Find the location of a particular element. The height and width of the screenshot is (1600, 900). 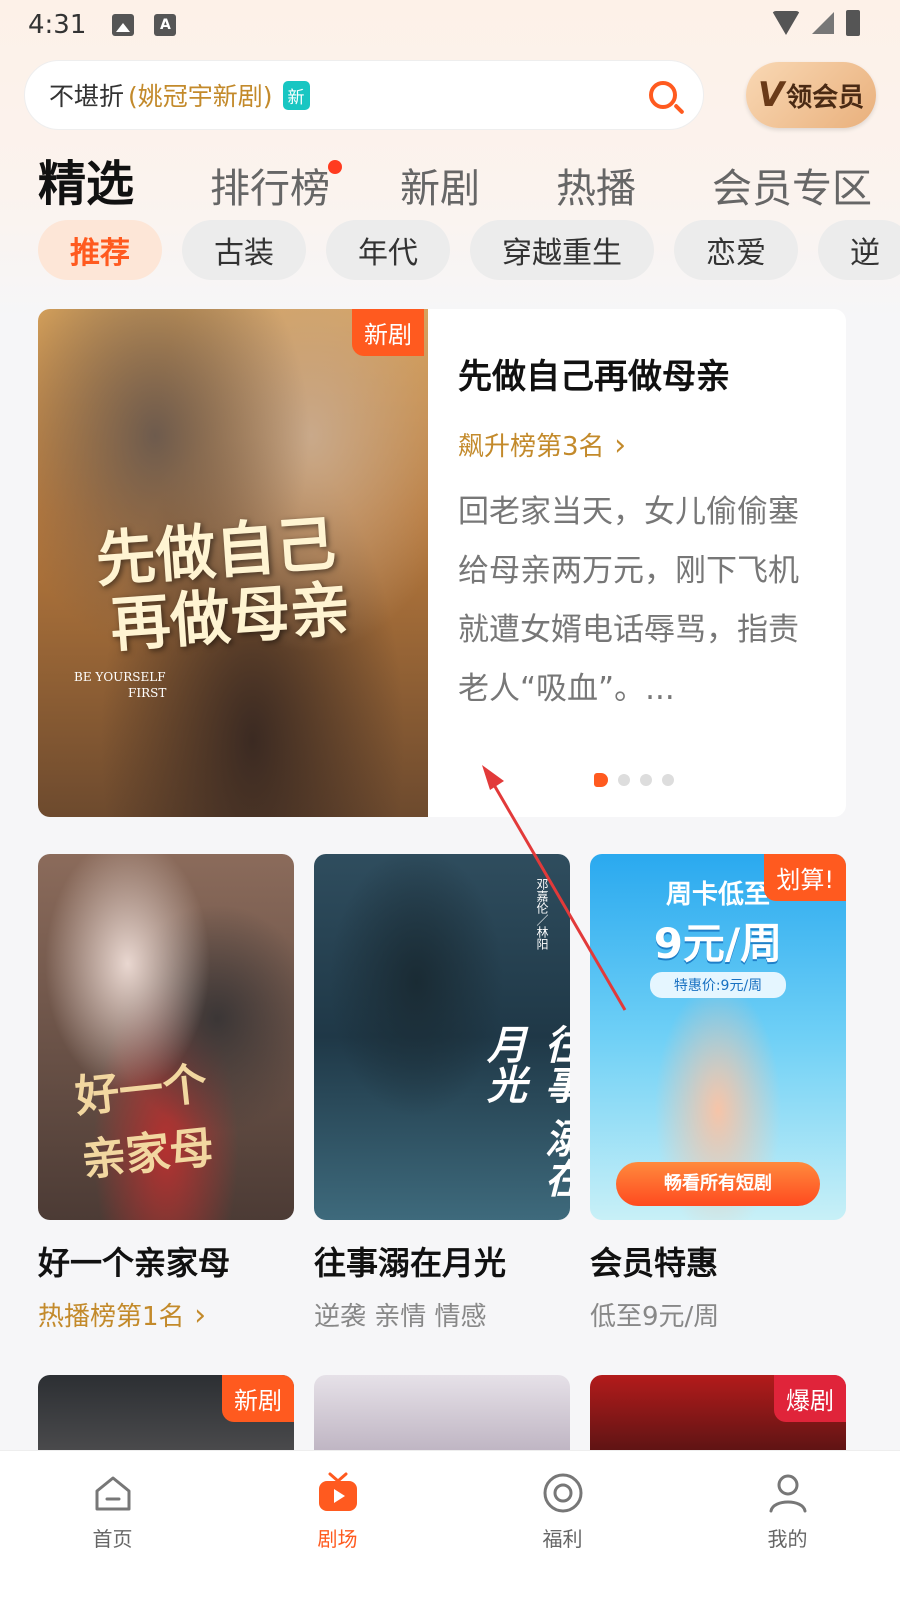

wifi-icon is located at coordinates (786, 23).